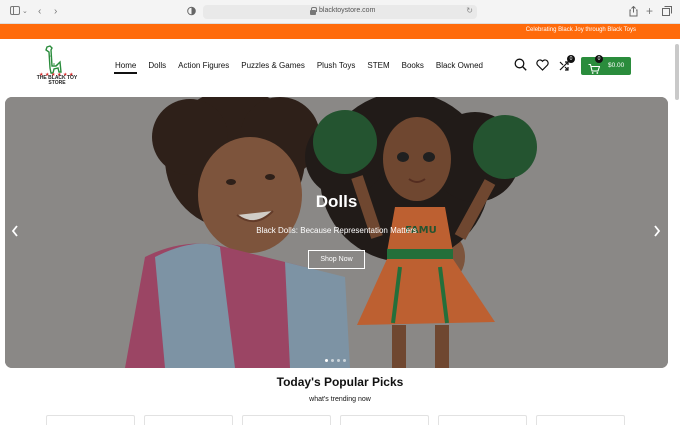 The width and height of the screenshot is (680, 425). Describe the element at coordinates (571, 59) in the screenshot. I see `compare-count-badge: 0` at that location.